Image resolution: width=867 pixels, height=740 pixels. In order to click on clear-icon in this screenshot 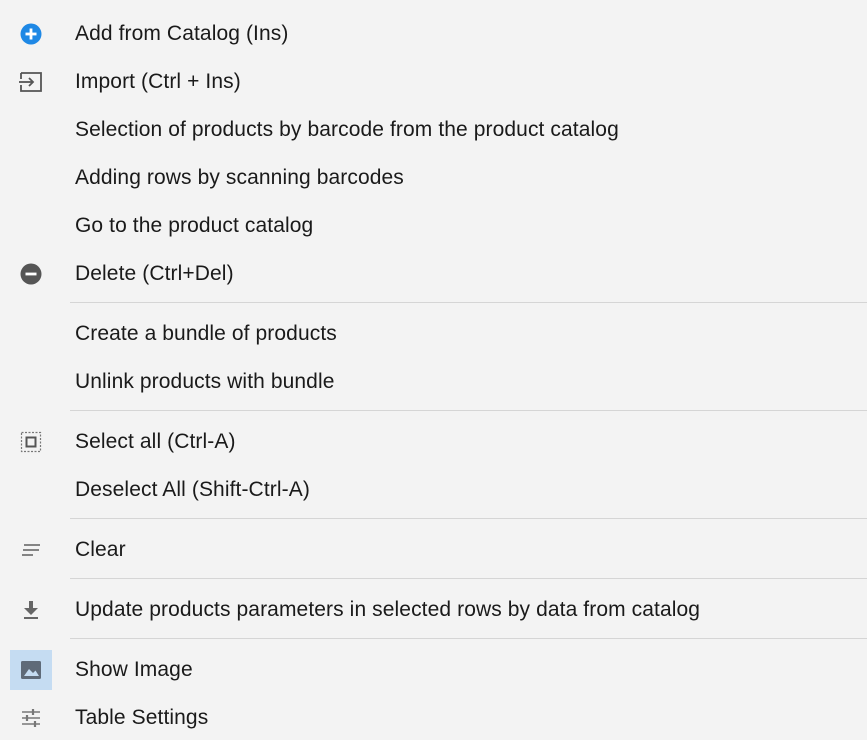, I will do `click(31, 550)`.